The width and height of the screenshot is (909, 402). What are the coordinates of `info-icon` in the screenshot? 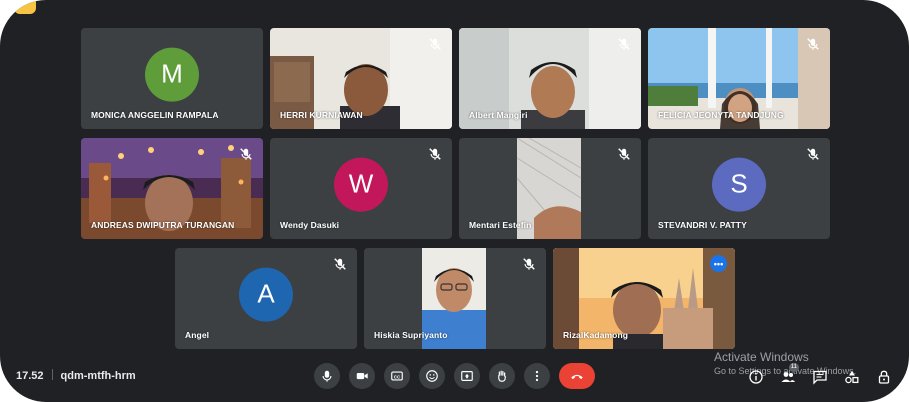 It's located at (755, 376).